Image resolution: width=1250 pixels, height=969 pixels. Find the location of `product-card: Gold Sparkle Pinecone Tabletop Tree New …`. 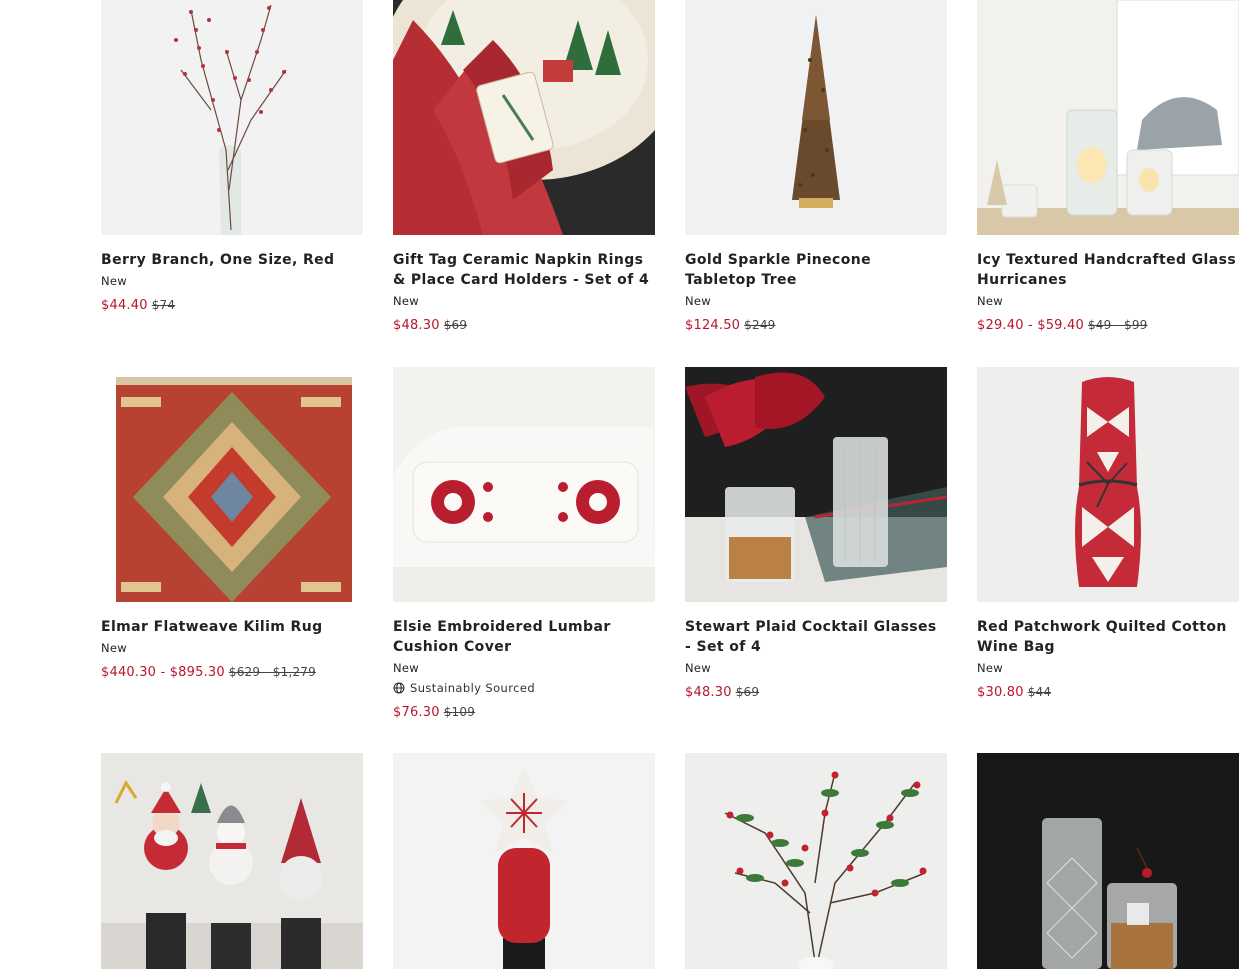

product-card: Gold Sparkle Pinecone Tabletop Tree New … is located at coordinates (816, 168).